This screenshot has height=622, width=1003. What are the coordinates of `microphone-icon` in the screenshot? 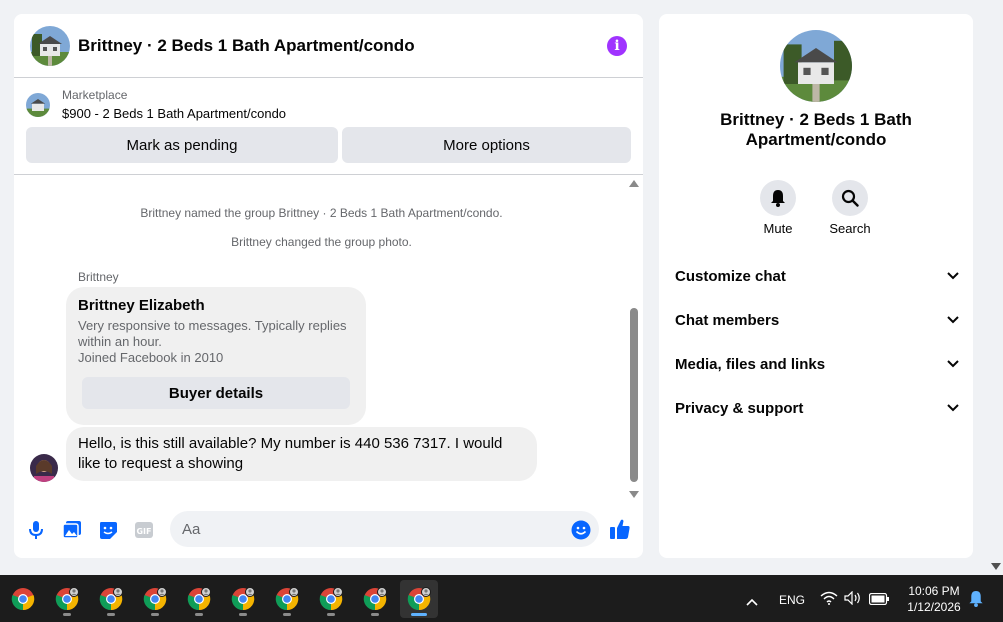 It's located at (36, 530).